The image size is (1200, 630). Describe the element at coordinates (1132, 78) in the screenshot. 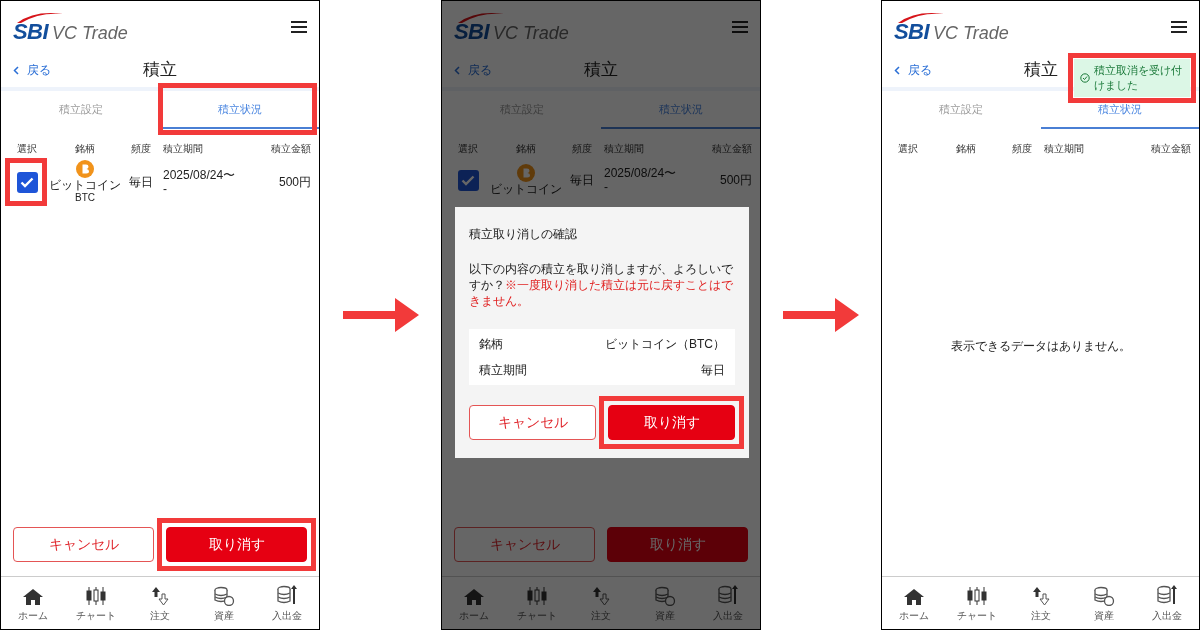

I see `success-toast: 積立取消を受け付けました` at that location.